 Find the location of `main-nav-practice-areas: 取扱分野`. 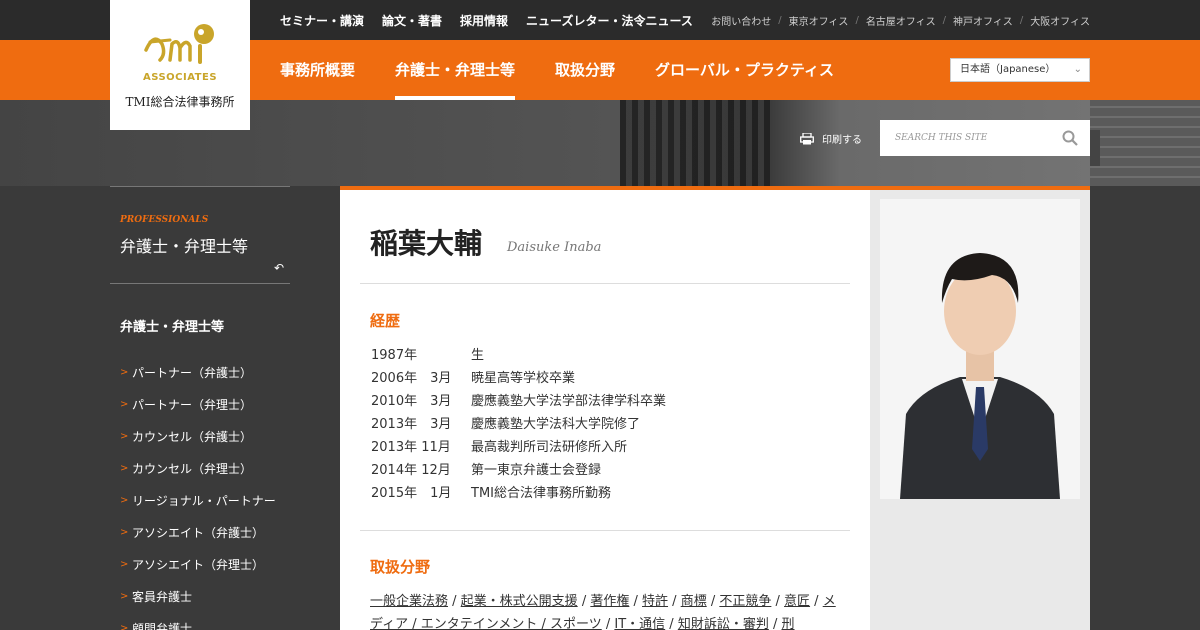

main-nav-practice-areas: 取扱分野 is located at coordinates (585, 70).